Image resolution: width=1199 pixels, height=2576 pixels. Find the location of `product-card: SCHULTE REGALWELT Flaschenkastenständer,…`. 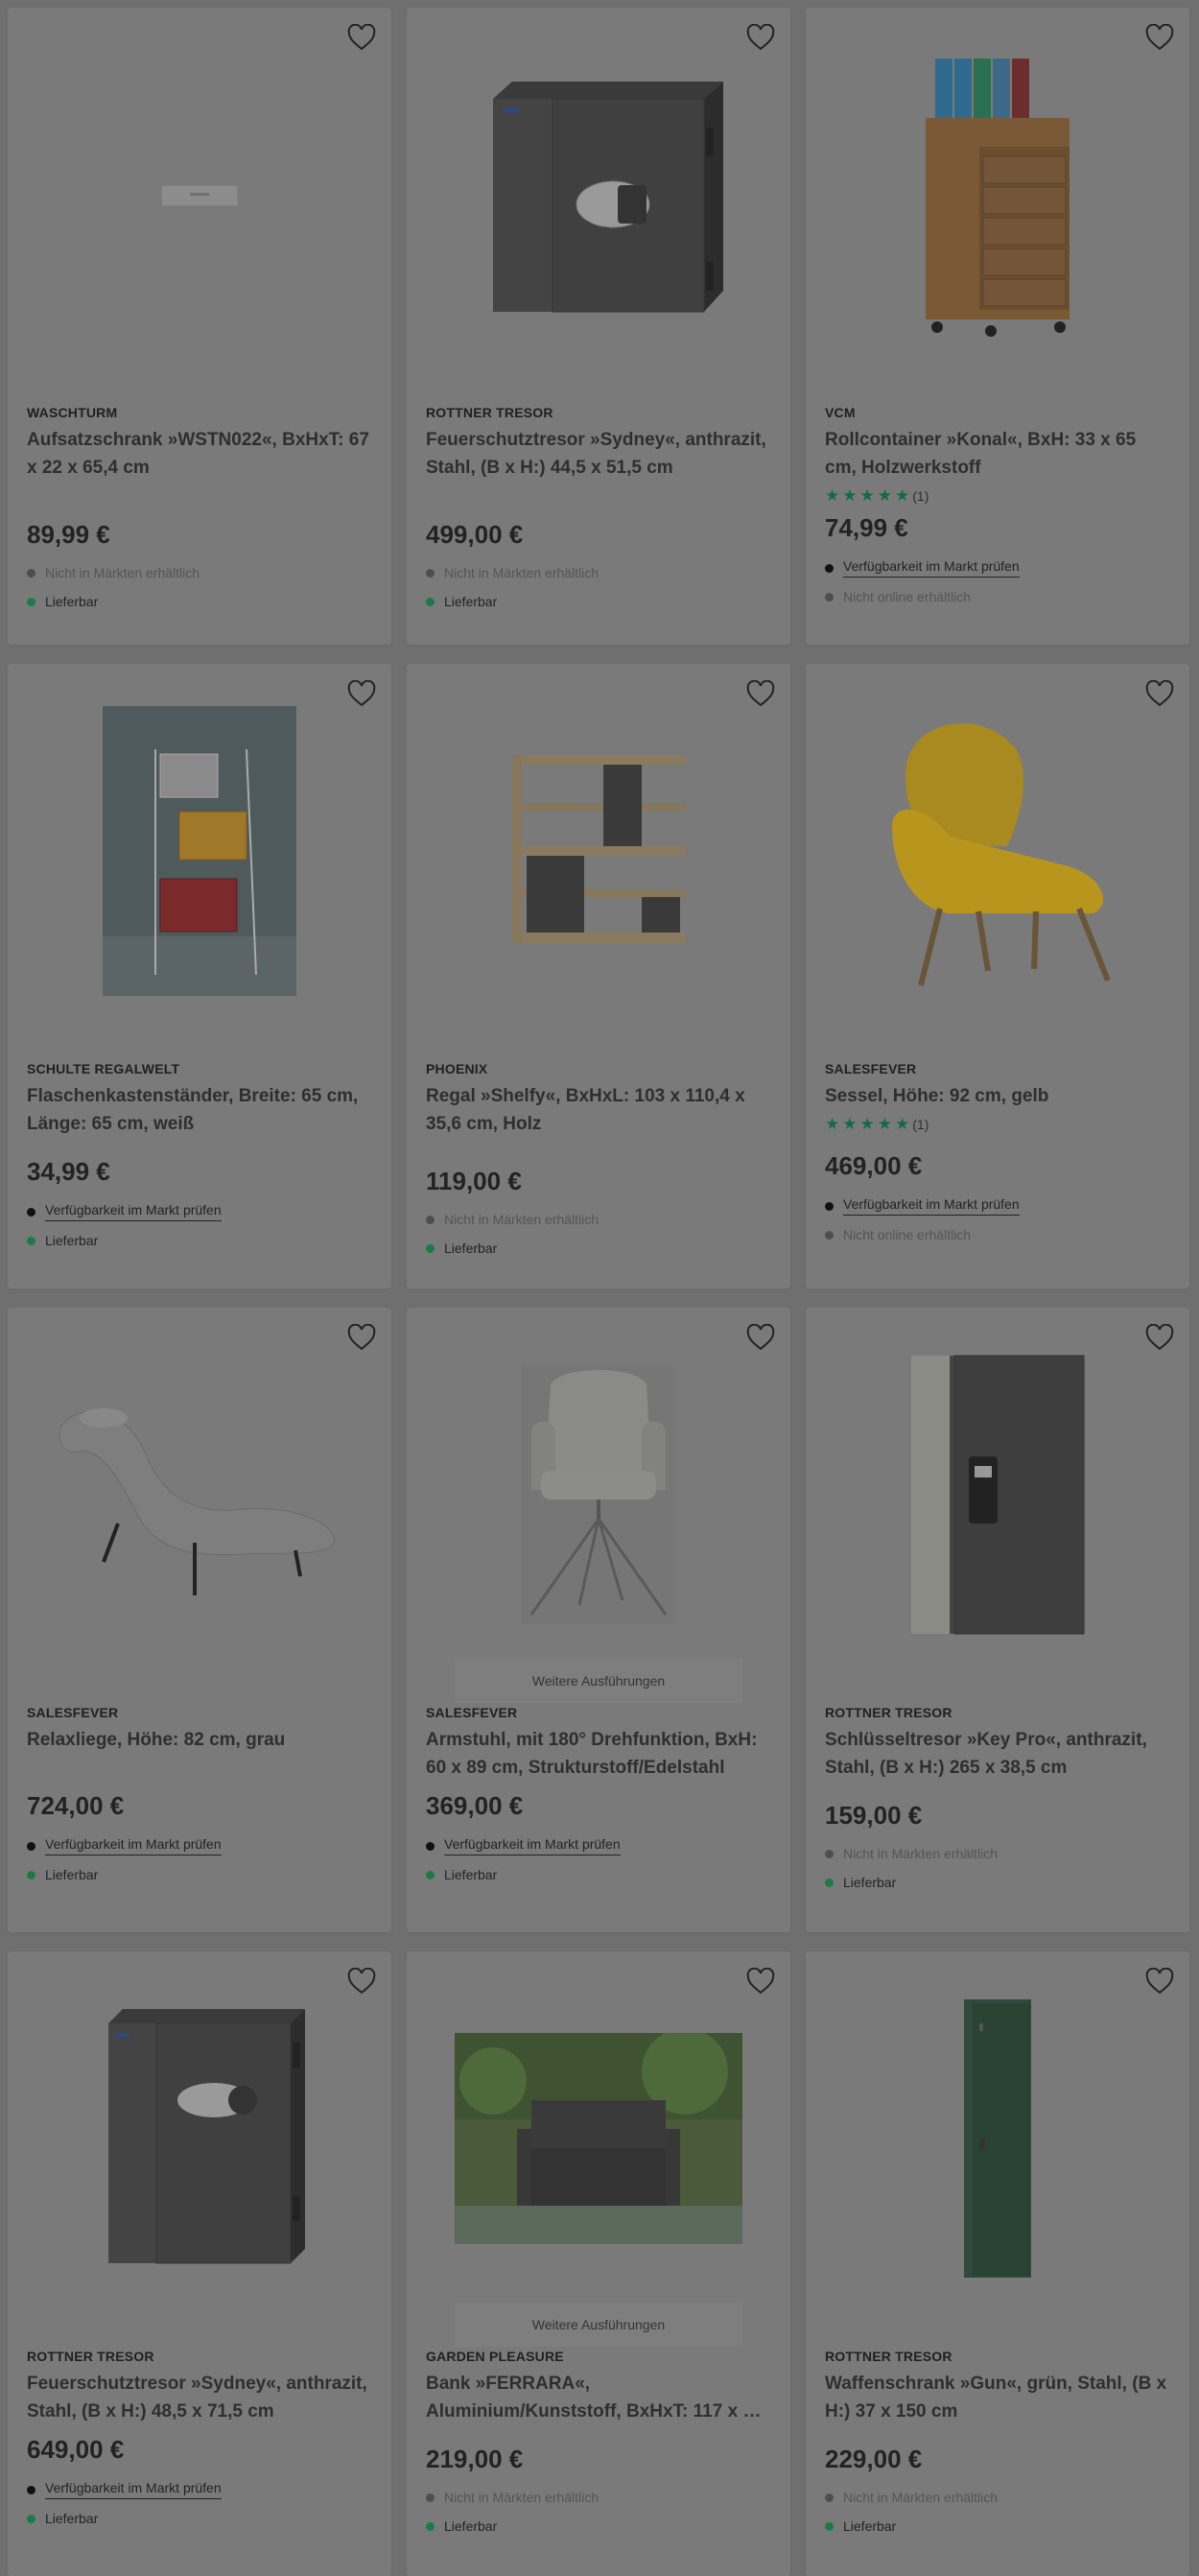

product-card: SCHULTE REGALWELT Flaschenkastenständer,… is located at coordinates (199, 976).